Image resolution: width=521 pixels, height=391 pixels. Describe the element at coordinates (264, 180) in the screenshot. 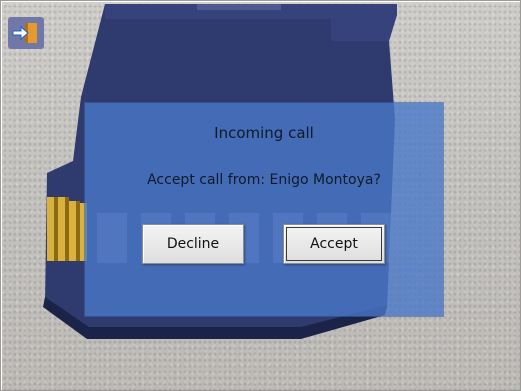

I see `caller-message: Accept call from: Enigo Montoya?` at that location.